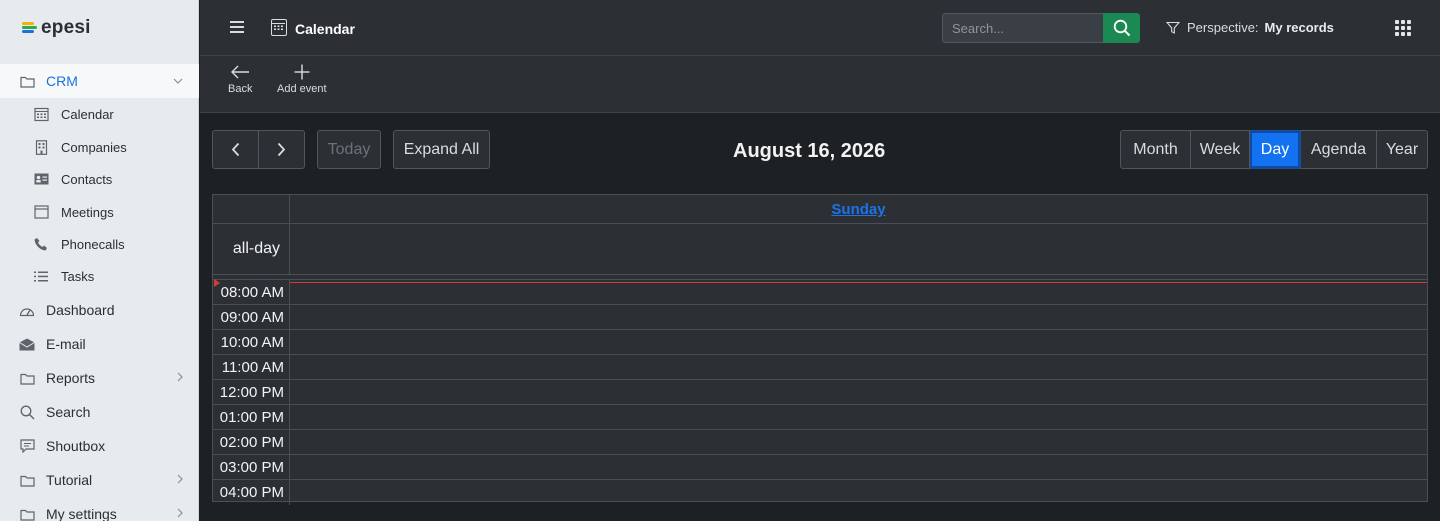 The height and width of the screenshot is (521, 1440). I want to click on sidebar-item-email: E-mail, so click(99, 344).